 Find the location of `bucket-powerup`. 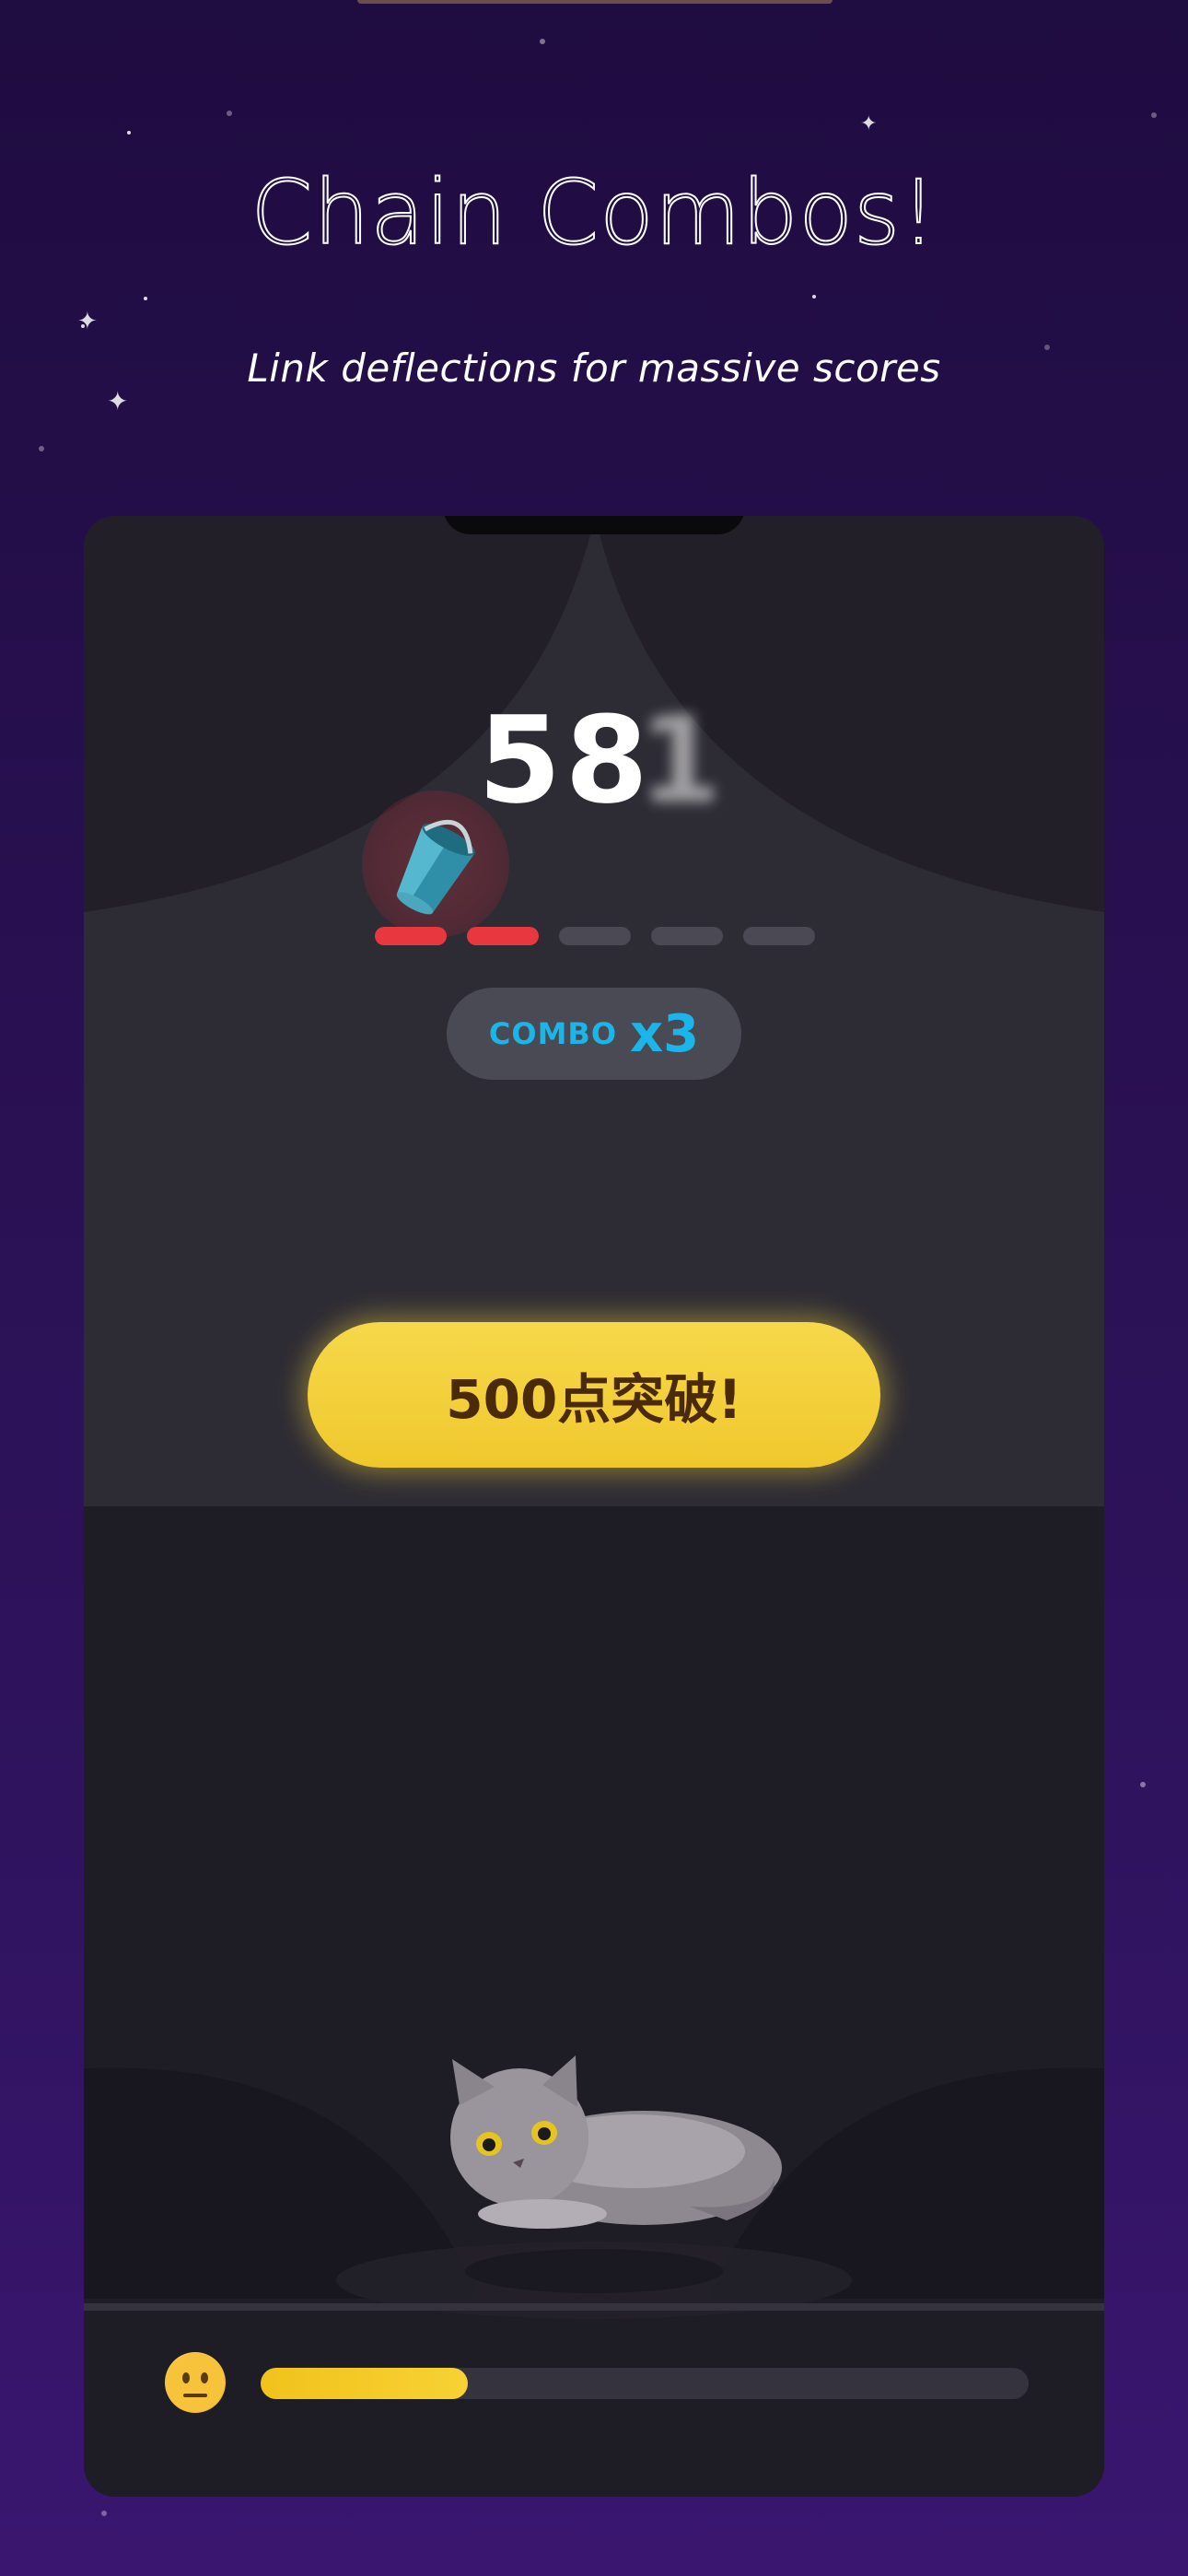

bucket-powerup is located at coordinates (435, 864).